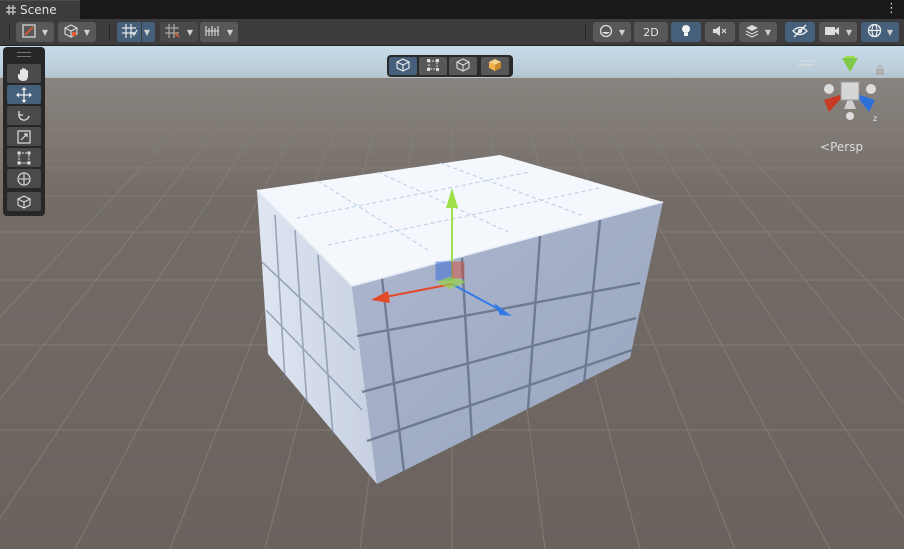 This screenshot has height=549, width=904. Describe the element at coordinates (874, 32) in the screenshot. I see `gizmo-globe-icon` at that location.